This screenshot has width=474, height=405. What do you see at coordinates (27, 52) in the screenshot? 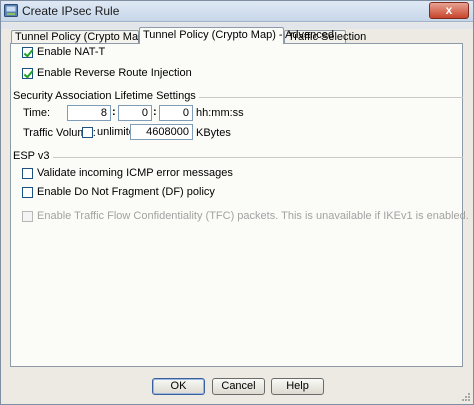
I see `enable-nat-t-checkbox` at bounding box center [27, 52].